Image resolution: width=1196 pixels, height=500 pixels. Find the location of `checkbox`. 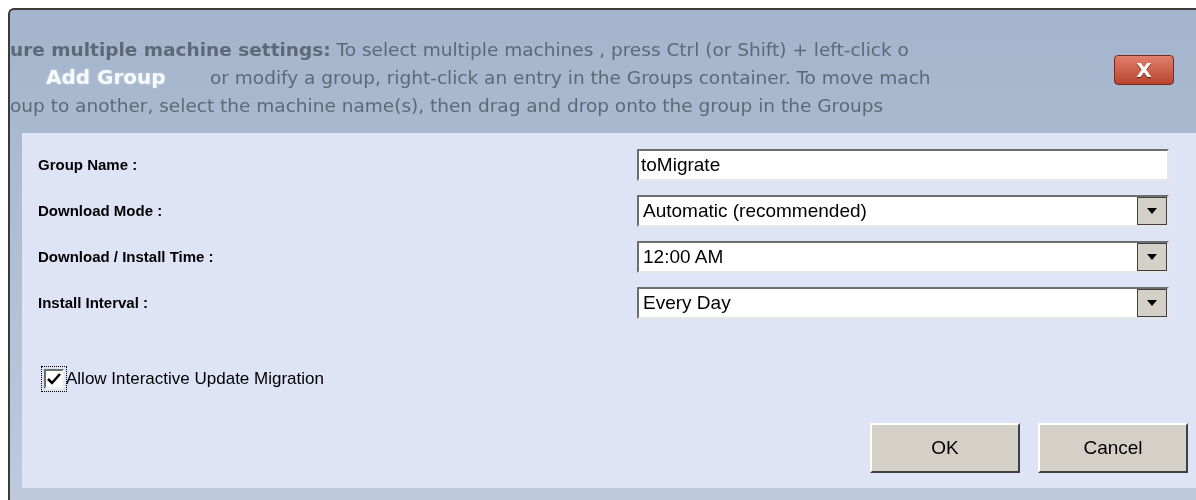

checkbox is located at coordinates (54, 378).